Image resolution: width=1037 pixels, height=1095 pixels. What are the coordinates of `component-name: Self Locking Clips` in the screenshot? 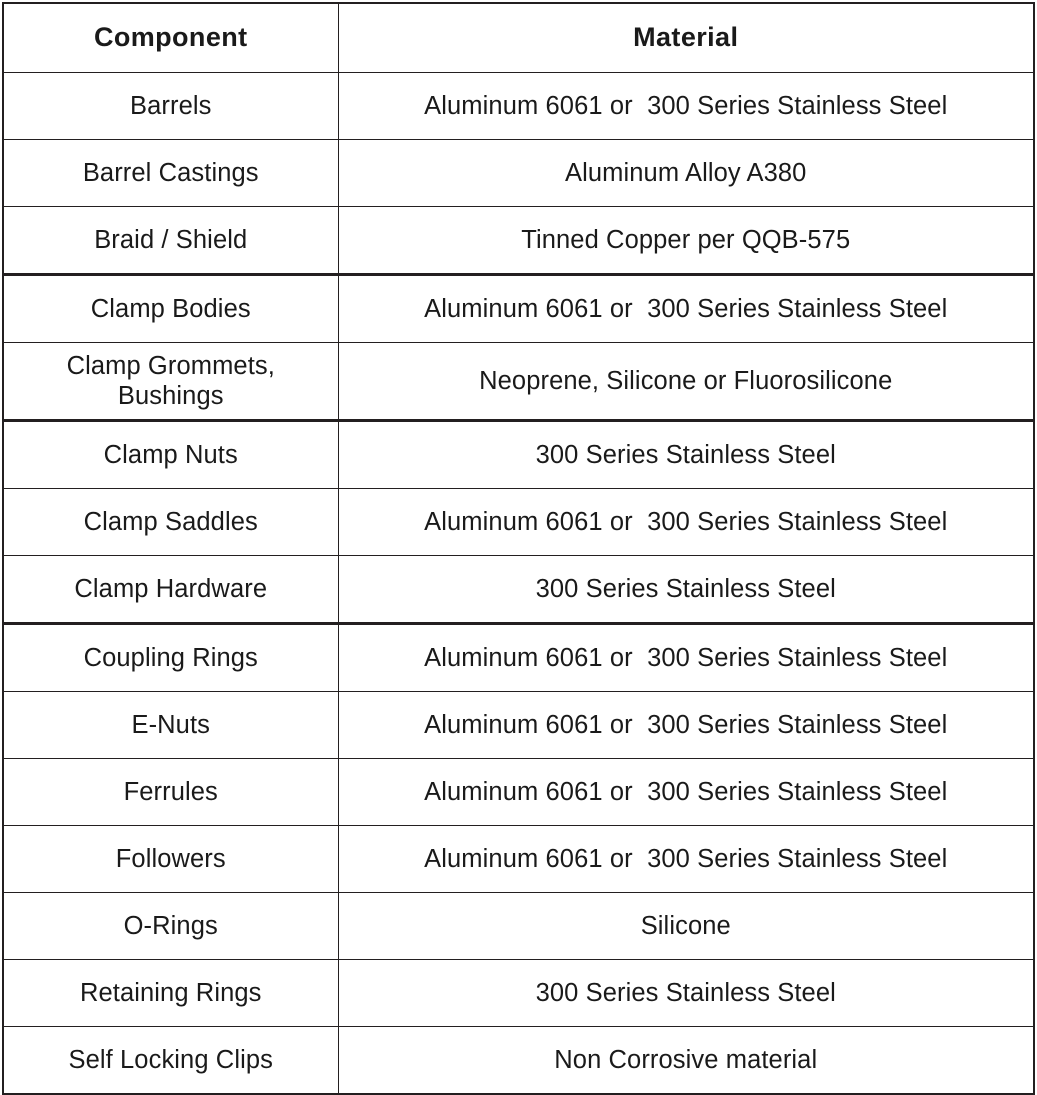 It's located at (170, 1059).